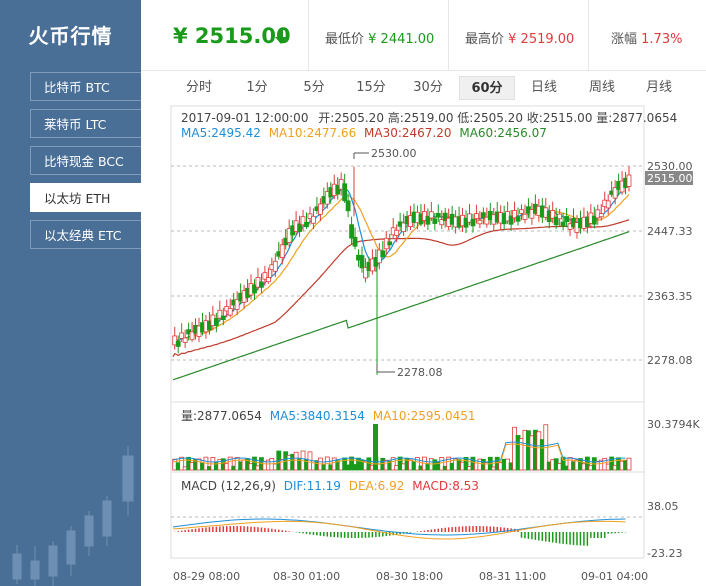 This screenshot has height=586, width=706. What do you see at coordinates (314, 88) in the screenshot?
I see `tab-5min: 5分` at bounding box center [314, 88].